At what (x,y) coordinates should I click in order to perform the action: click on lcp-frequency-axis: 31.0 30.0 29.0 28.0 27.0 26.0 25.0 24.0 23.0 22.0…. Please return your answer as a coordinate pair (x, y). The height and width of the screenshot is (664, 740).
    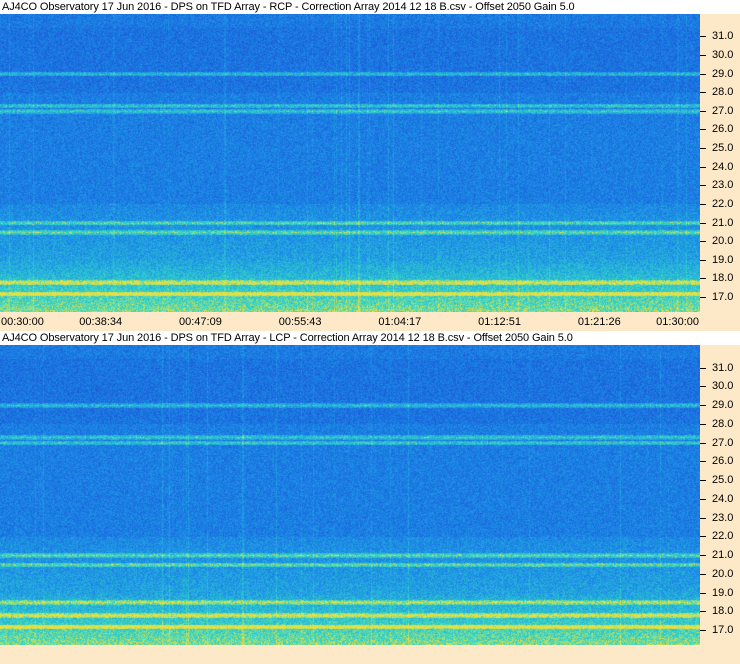
    Looking at the image, I should click on (720, 495).